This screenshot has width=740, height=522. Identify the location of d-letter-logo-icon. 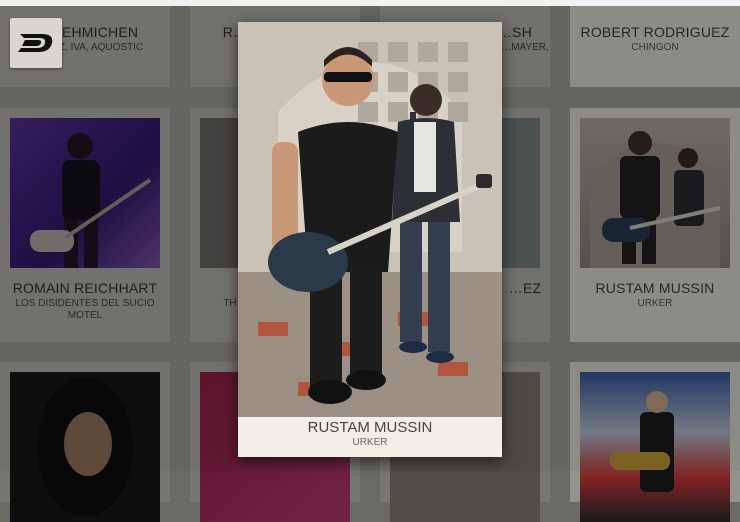
(36, 43).